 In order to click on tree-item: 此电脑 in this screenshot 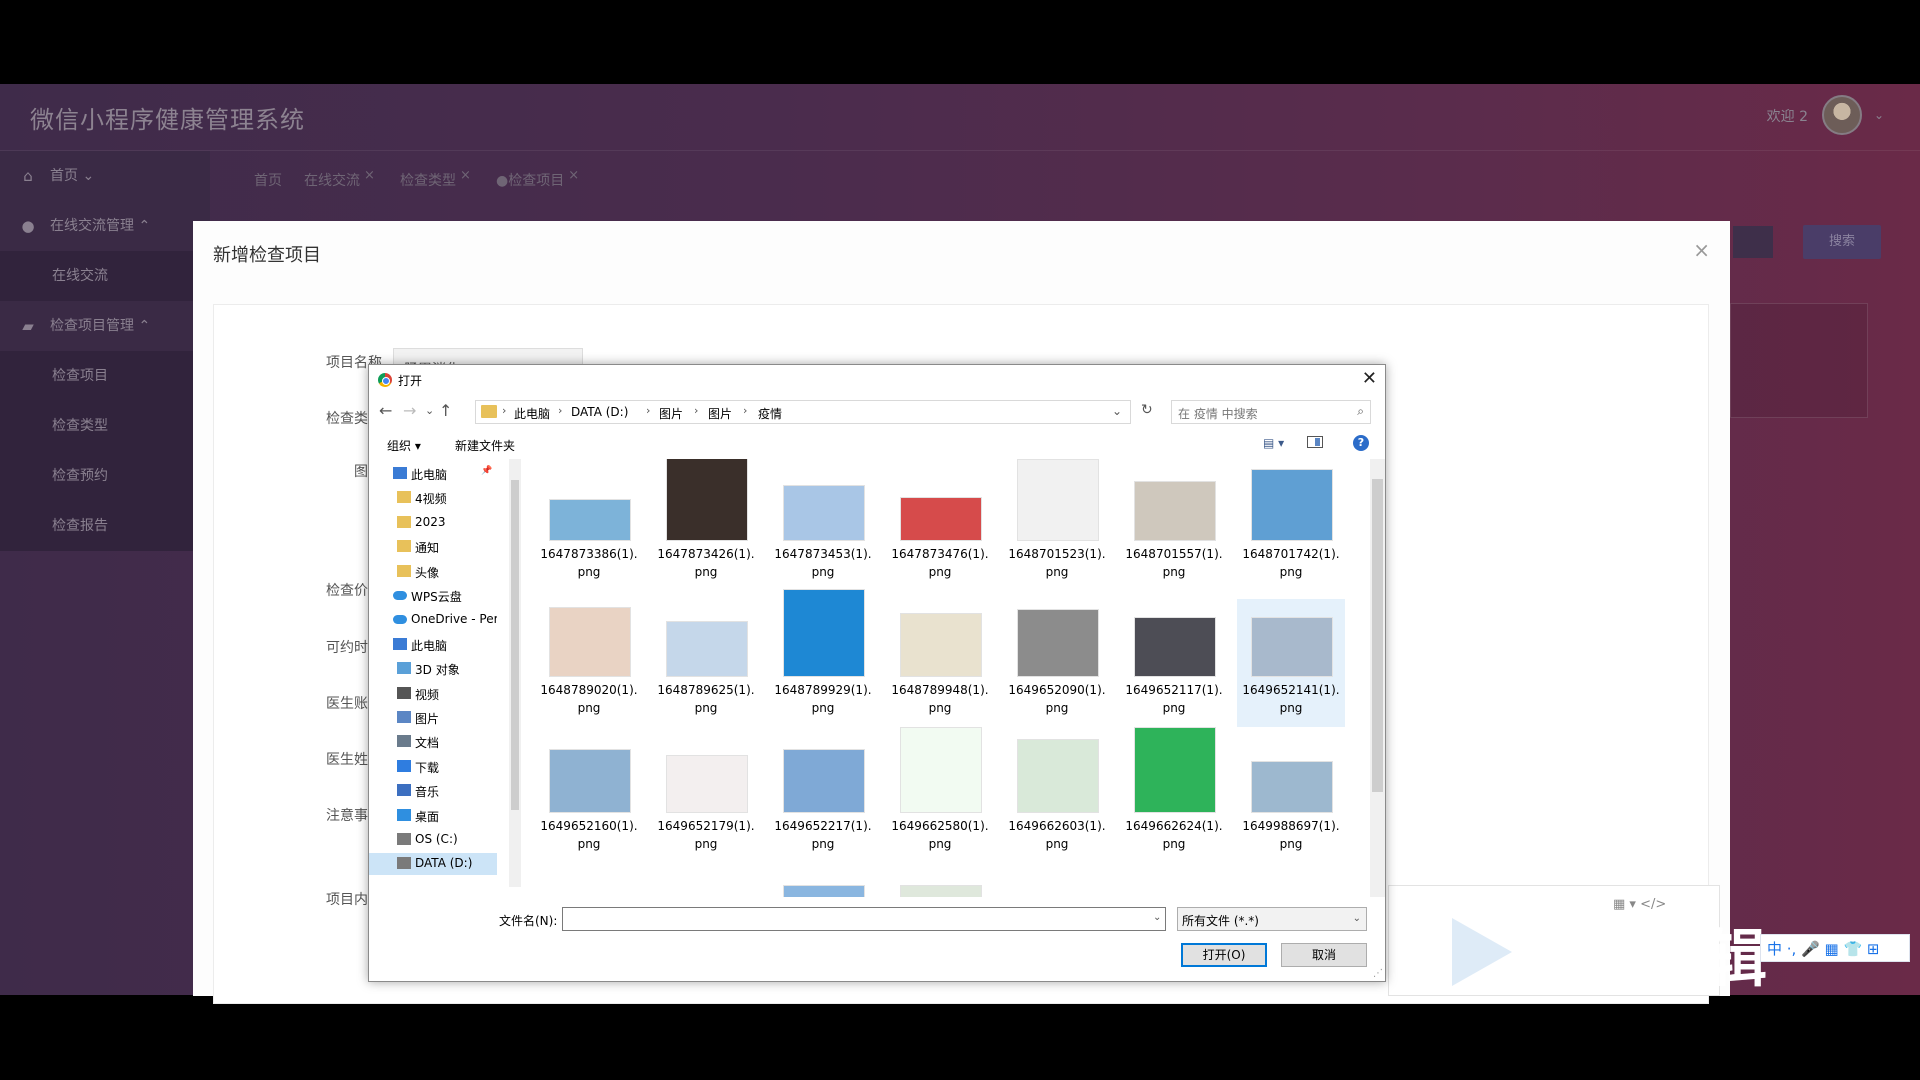, I will do `click(433, 645)`.